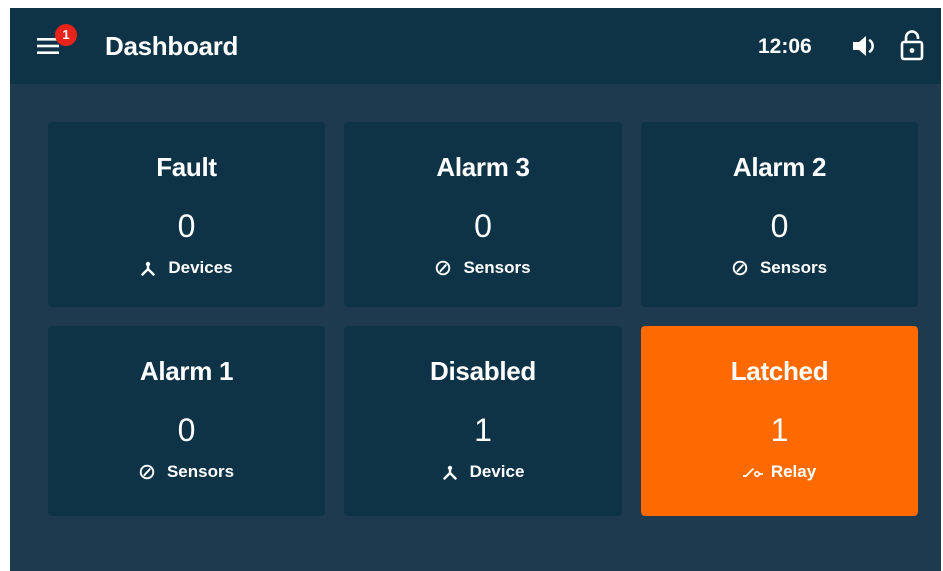  What do you see at coordinates (475, 46) in the screenshot?
I see `top-bar: 1 Dashboard 12:06` at bounding box center [475, 46].